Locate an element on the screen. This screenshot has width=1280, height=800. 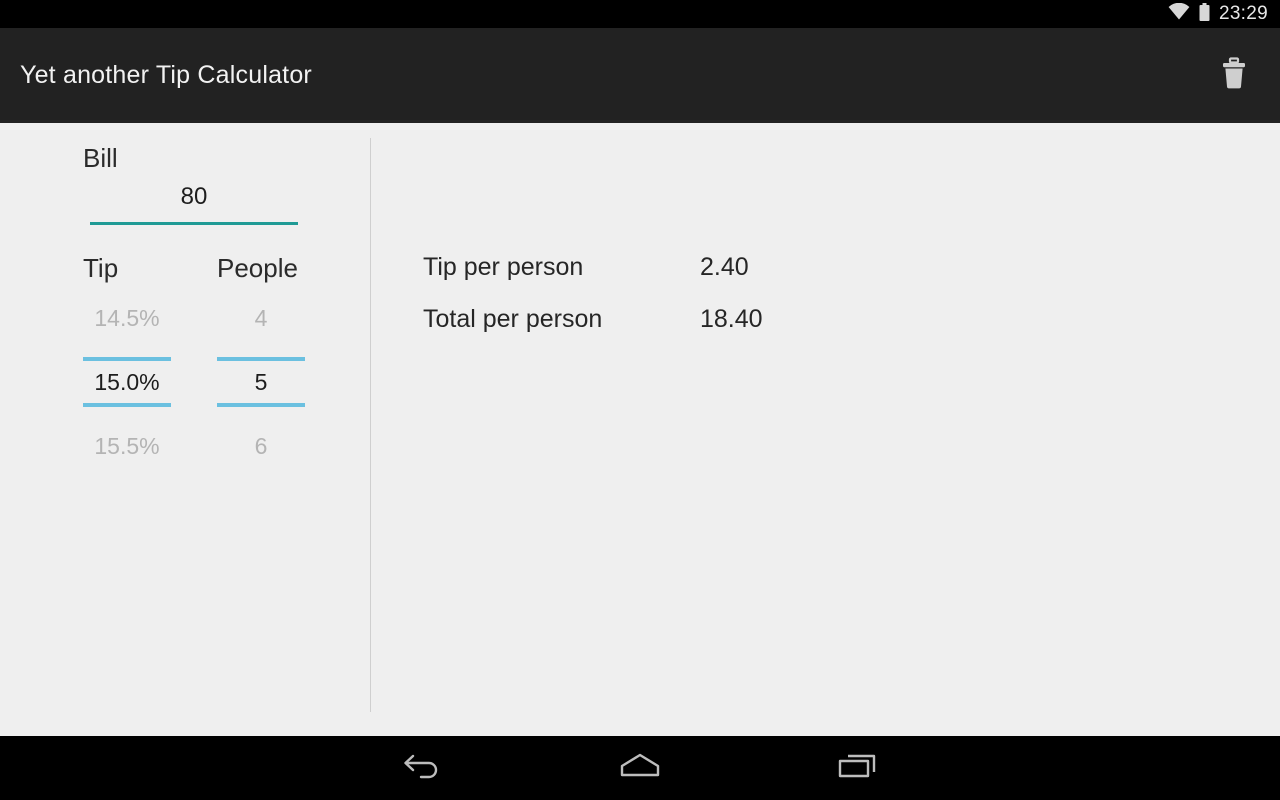
tip-picker-gap-top is located at coordinates (127, 348).